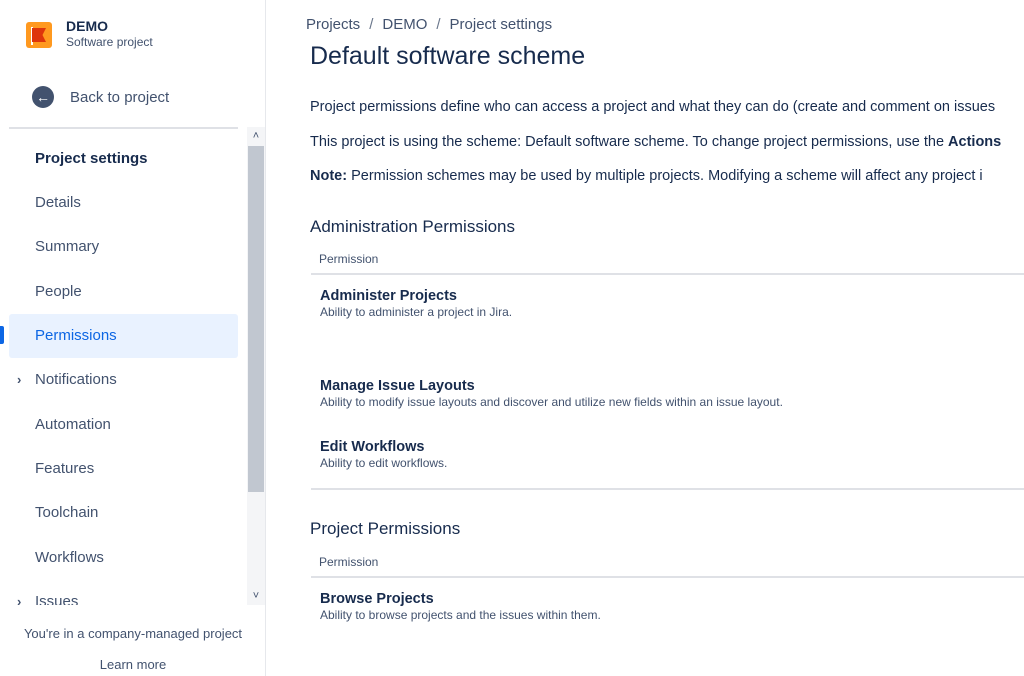 This screenshot has height=676, width=1024. Describe the element at coordinates (388, 296) in the screenshot. I see `permission-name: Administer Projects` at that location.